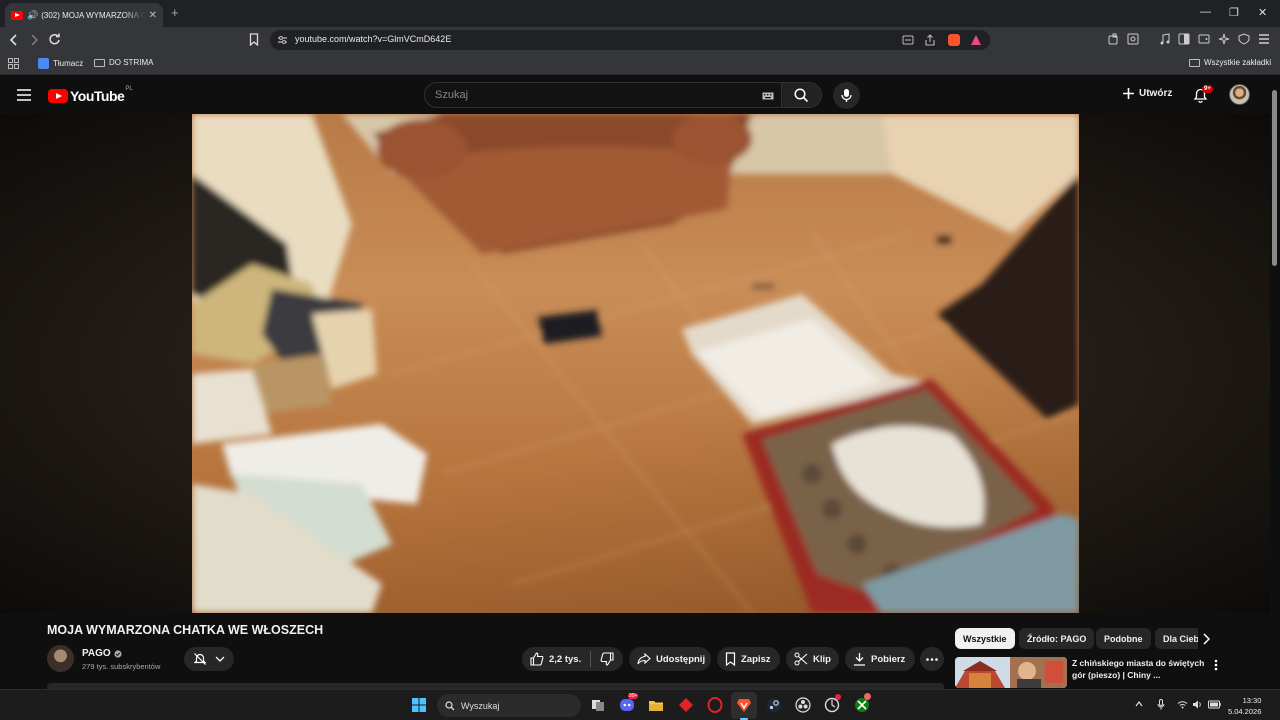 The image size is (1280, 720). I want to click on recommendation-thumbnail, so click(1011, 672).